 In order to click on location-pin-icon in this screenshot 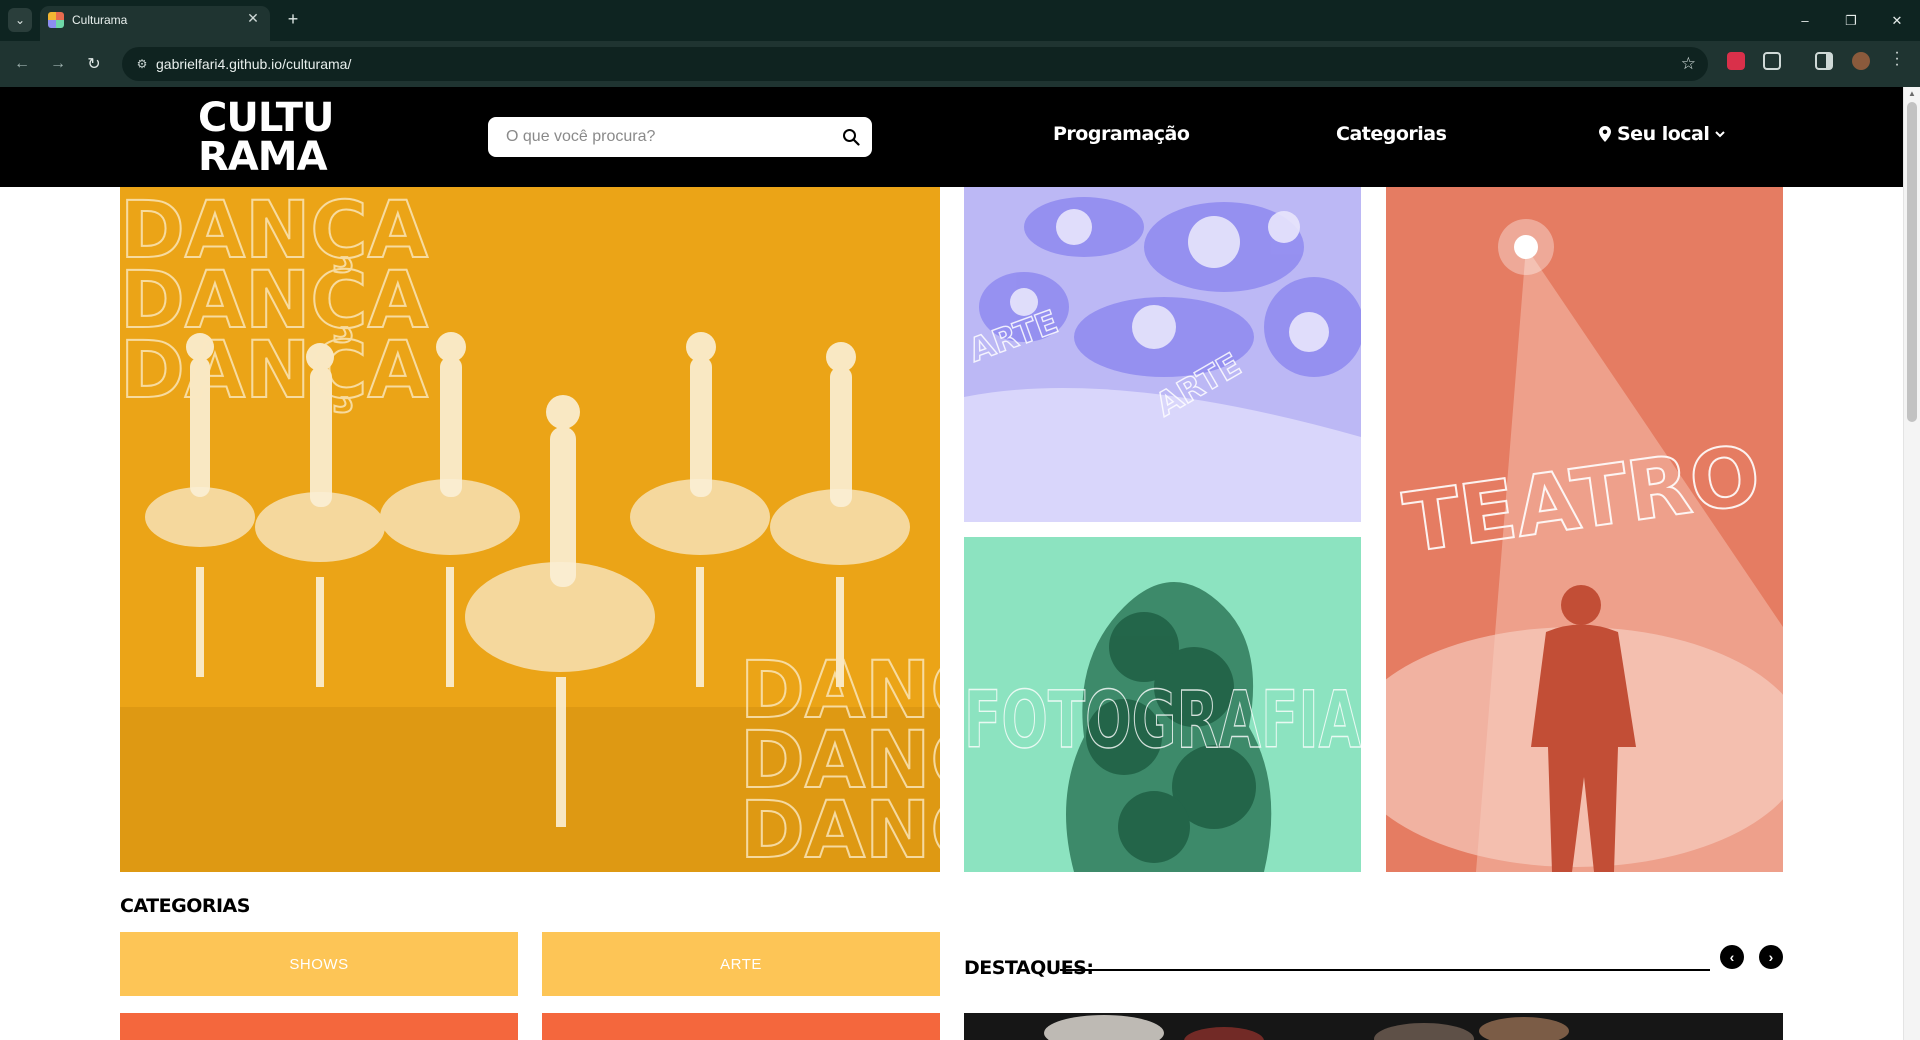, I will do `click(1605, 134)`.